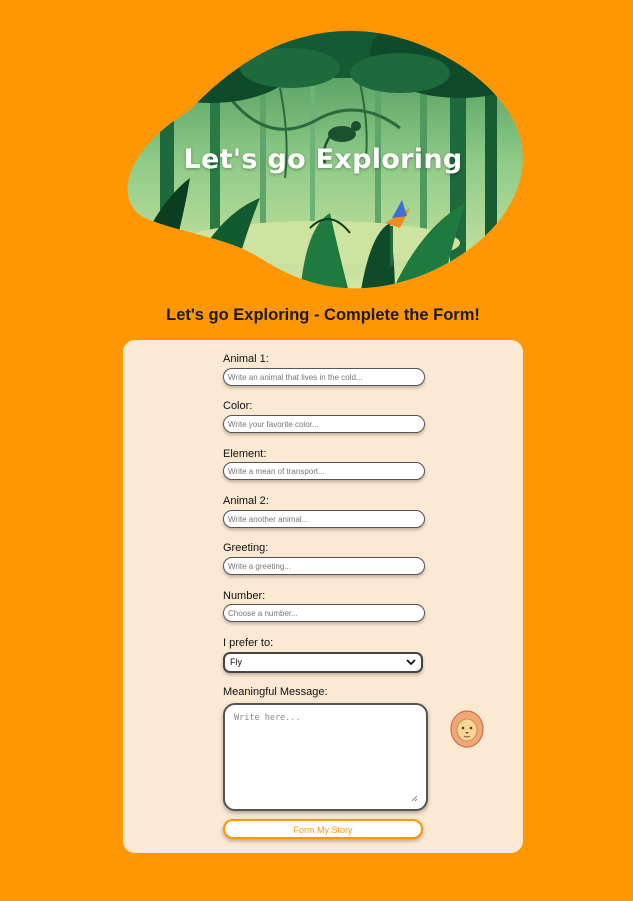 Image resolution: width=633 pixels, height=901 pixels. What do you see at coordinates (238, 406) in the screenshot?
I see `color-label: Color:` at bounding box center [238, 406].